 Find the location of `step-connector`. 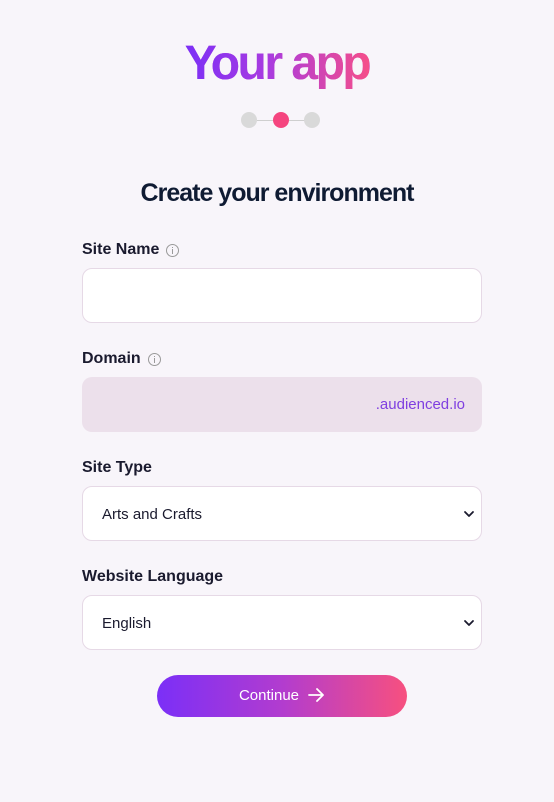

step-connector is located at coordinates (297, 120).